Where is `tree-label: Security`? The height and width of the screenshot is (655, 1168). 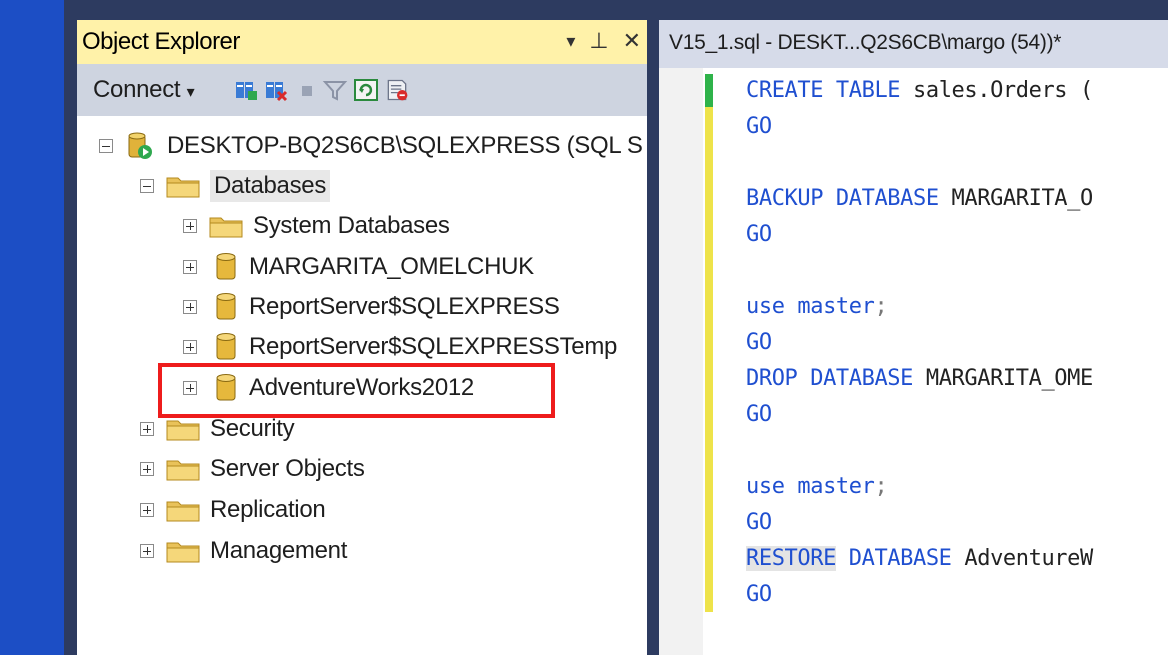
tree-label: Security is located at coordinates (252, 428).